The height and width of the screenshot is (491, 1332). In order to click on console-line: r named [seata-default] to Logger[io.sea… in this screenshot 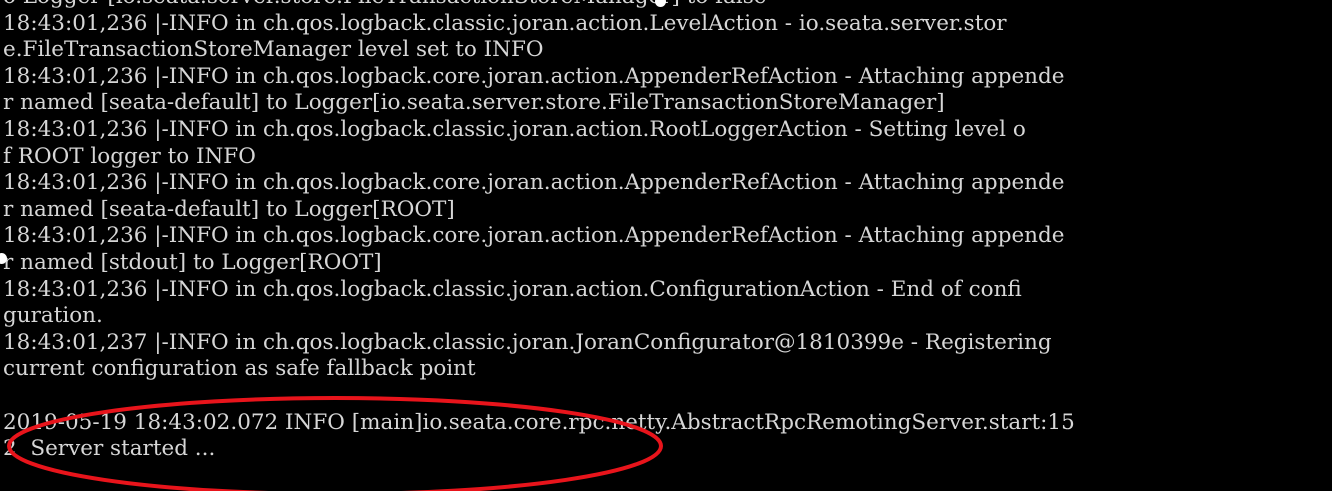, I will do `click(474, 103)`.